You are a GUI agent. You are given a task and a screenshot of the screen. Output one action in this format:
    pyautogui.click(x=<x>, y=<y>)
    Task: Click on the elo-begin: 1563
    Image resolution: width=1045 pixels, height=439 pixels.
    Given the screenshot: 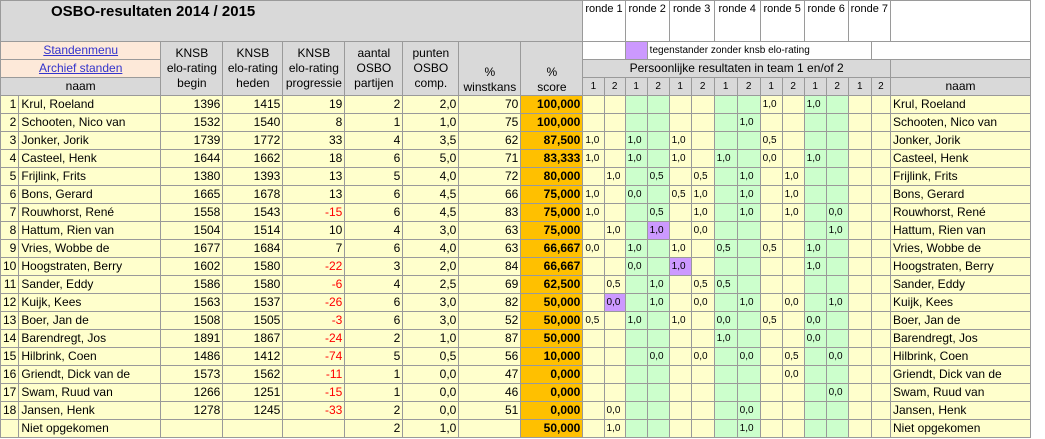 What is the action you would take?
    pyautogui.click(x=192, y=302)
    